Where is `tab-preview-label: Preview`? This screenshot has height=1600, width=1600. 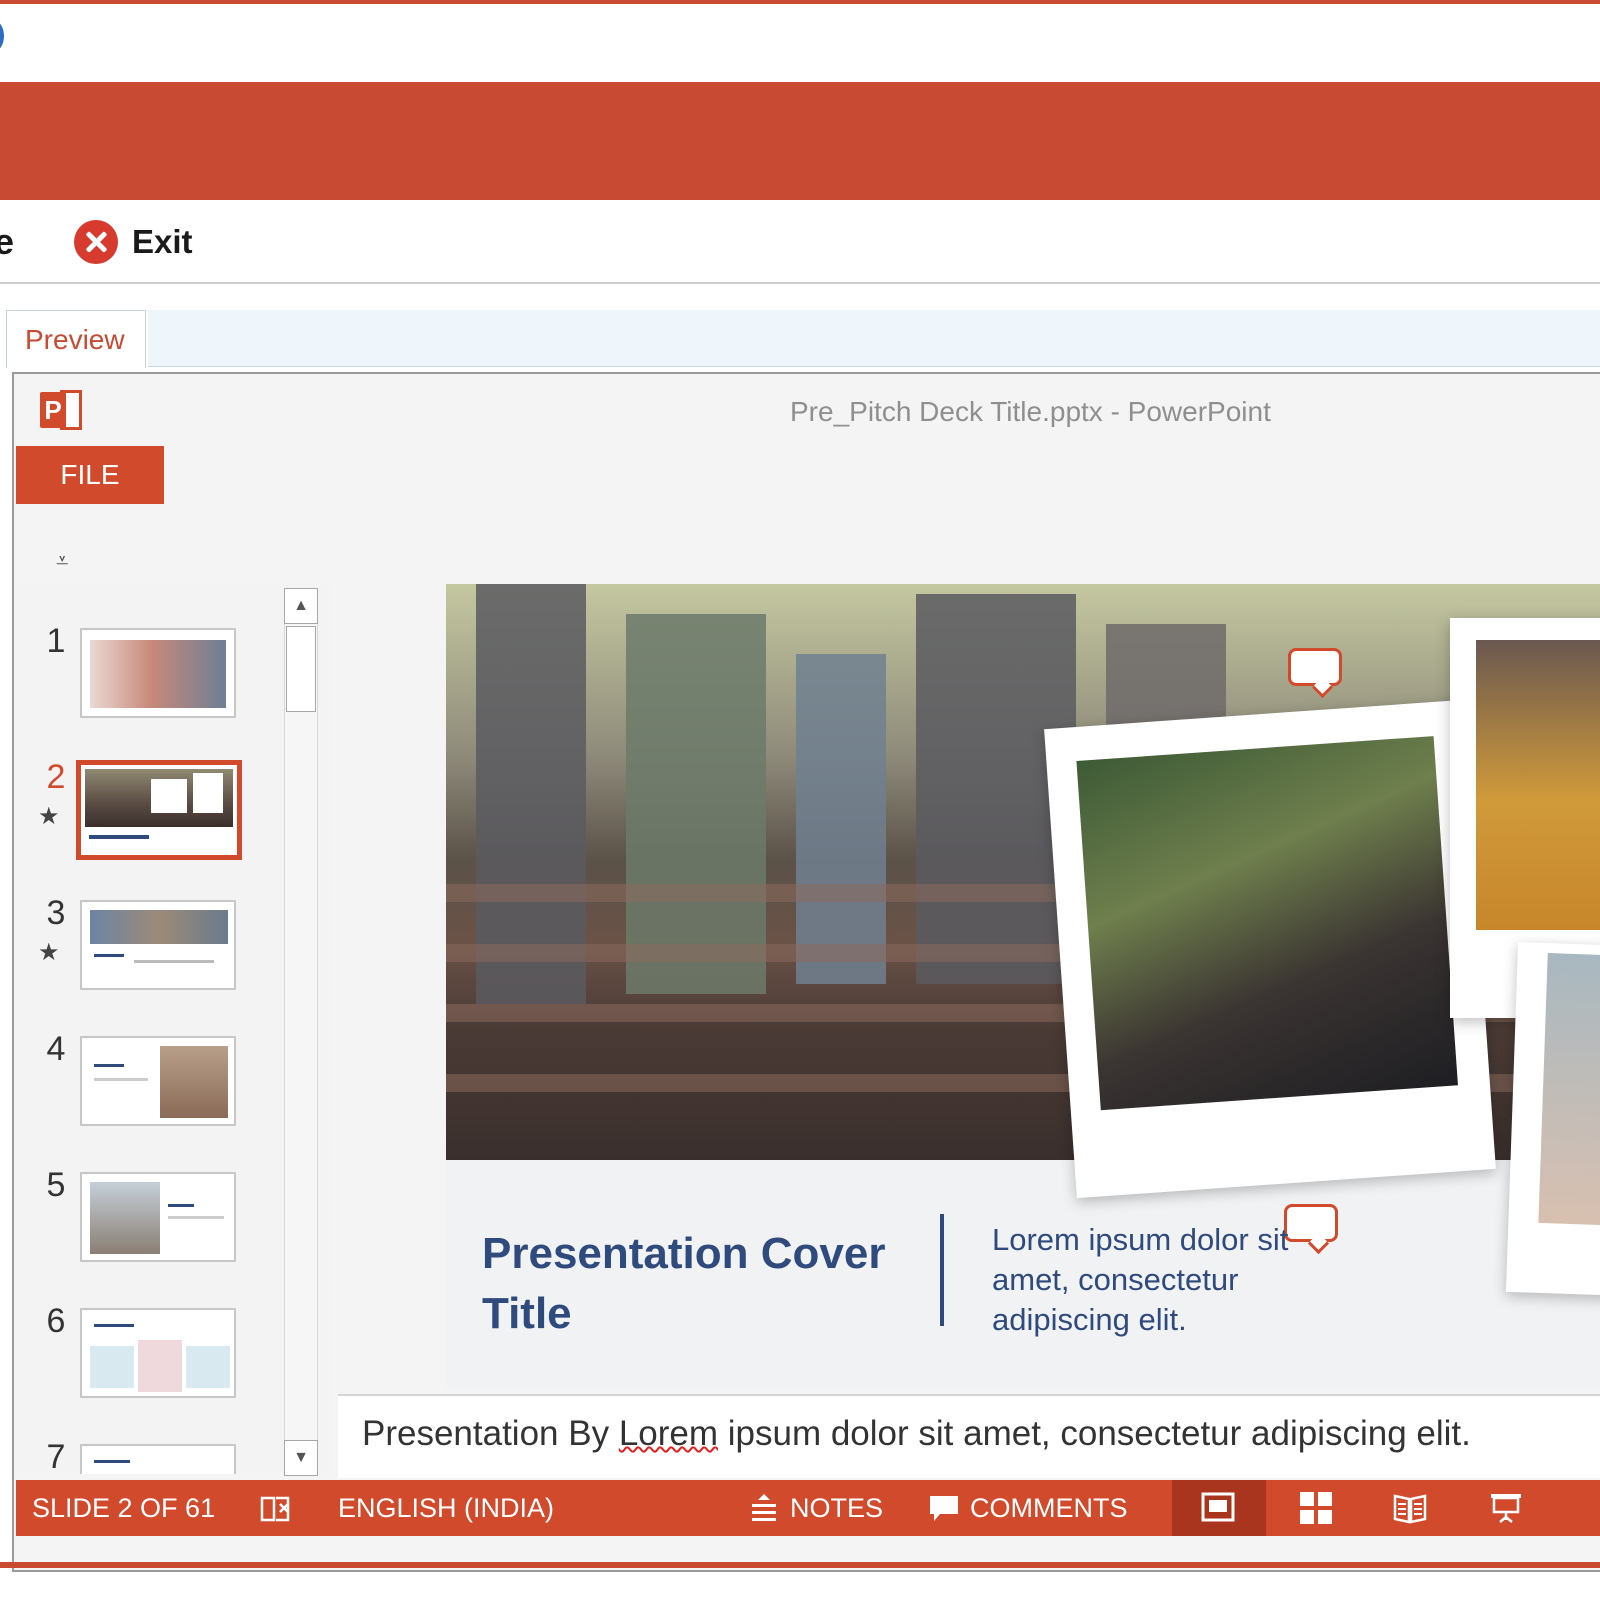
tab-preview-label: Preview is located at coordinates (75, 339).